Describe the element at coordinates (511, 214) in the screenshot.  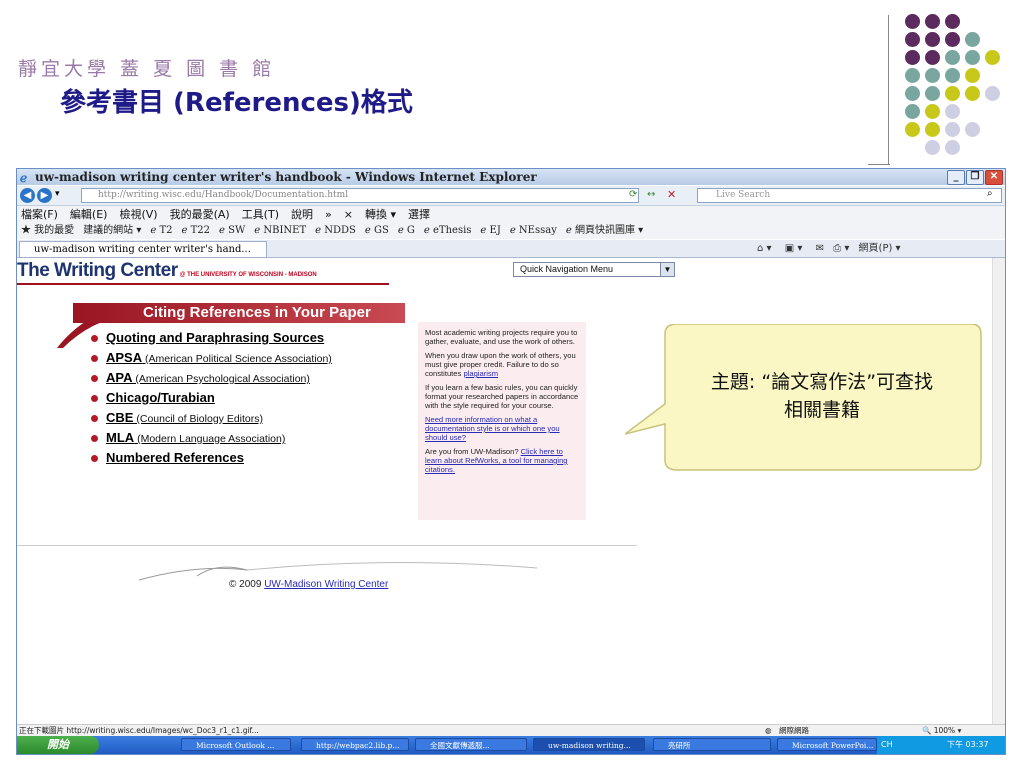
I see `menu-bar: 檔案(F) 編輯(E) 檢視(V) 我的最愛(A) 工具(T) 說明 » × 轉換 ▾ 選擇` at that location.